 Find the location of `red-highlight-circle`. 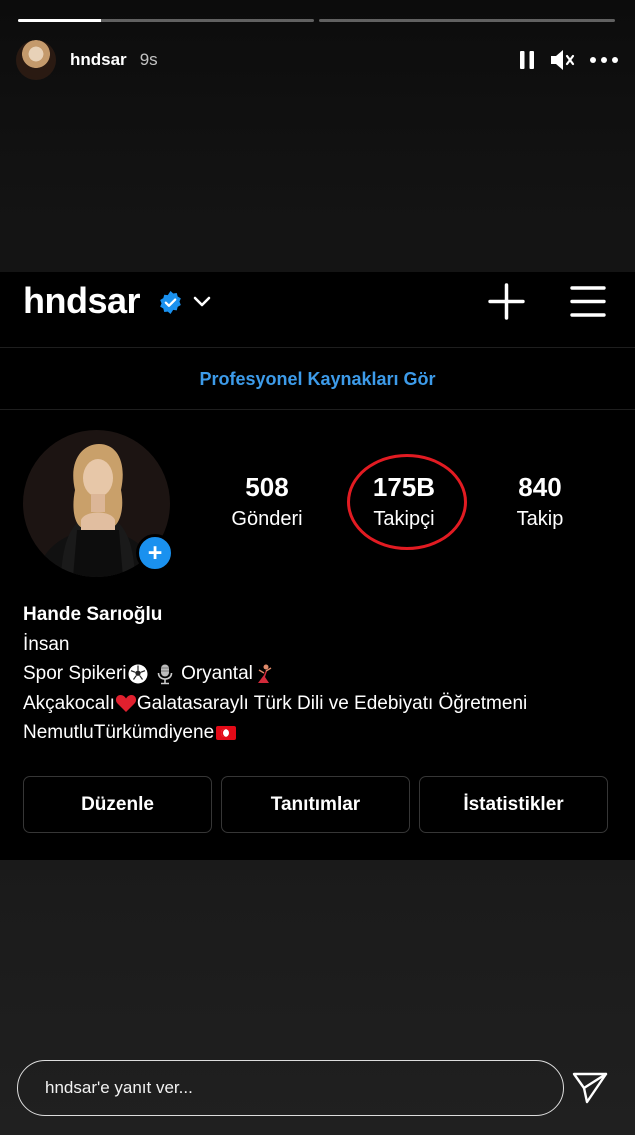

red-highlight-circle is located at coordinates (407, 502).